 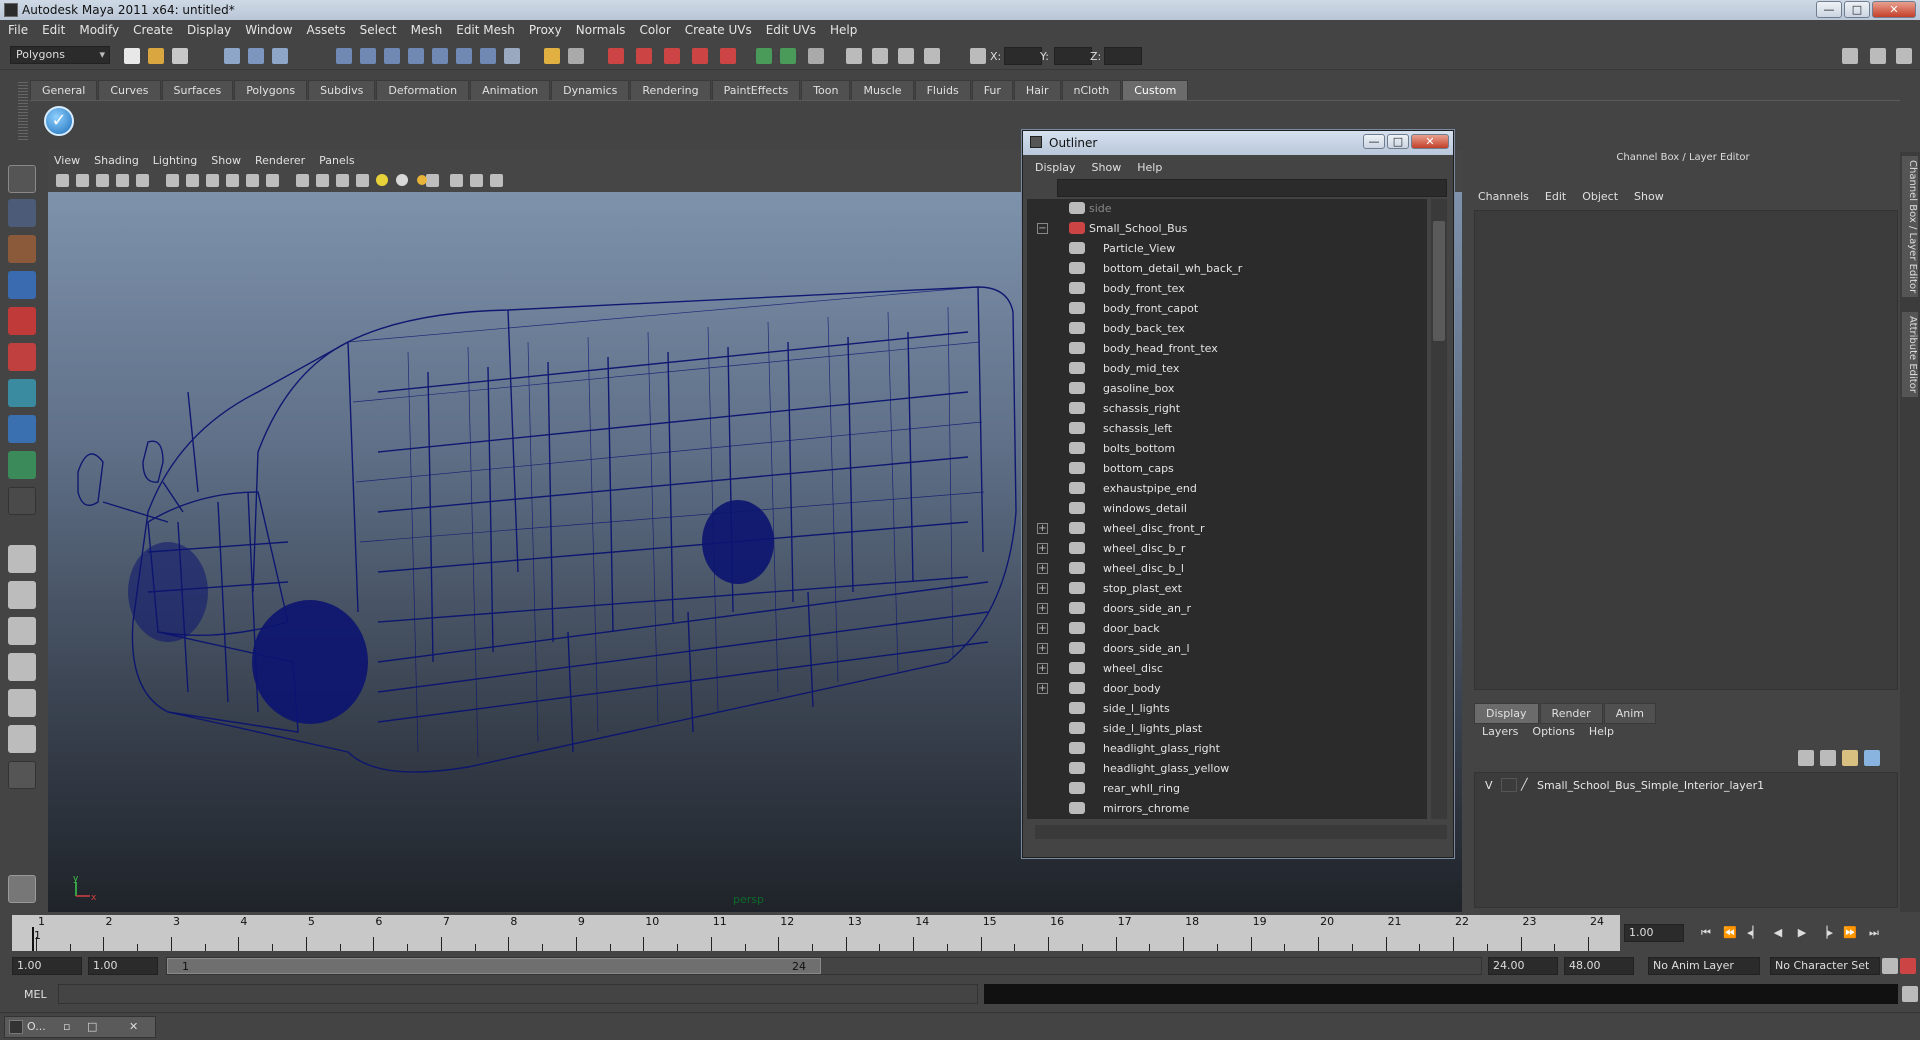 I want to click on render-current-frame-icon, so click(x=854, y=56).